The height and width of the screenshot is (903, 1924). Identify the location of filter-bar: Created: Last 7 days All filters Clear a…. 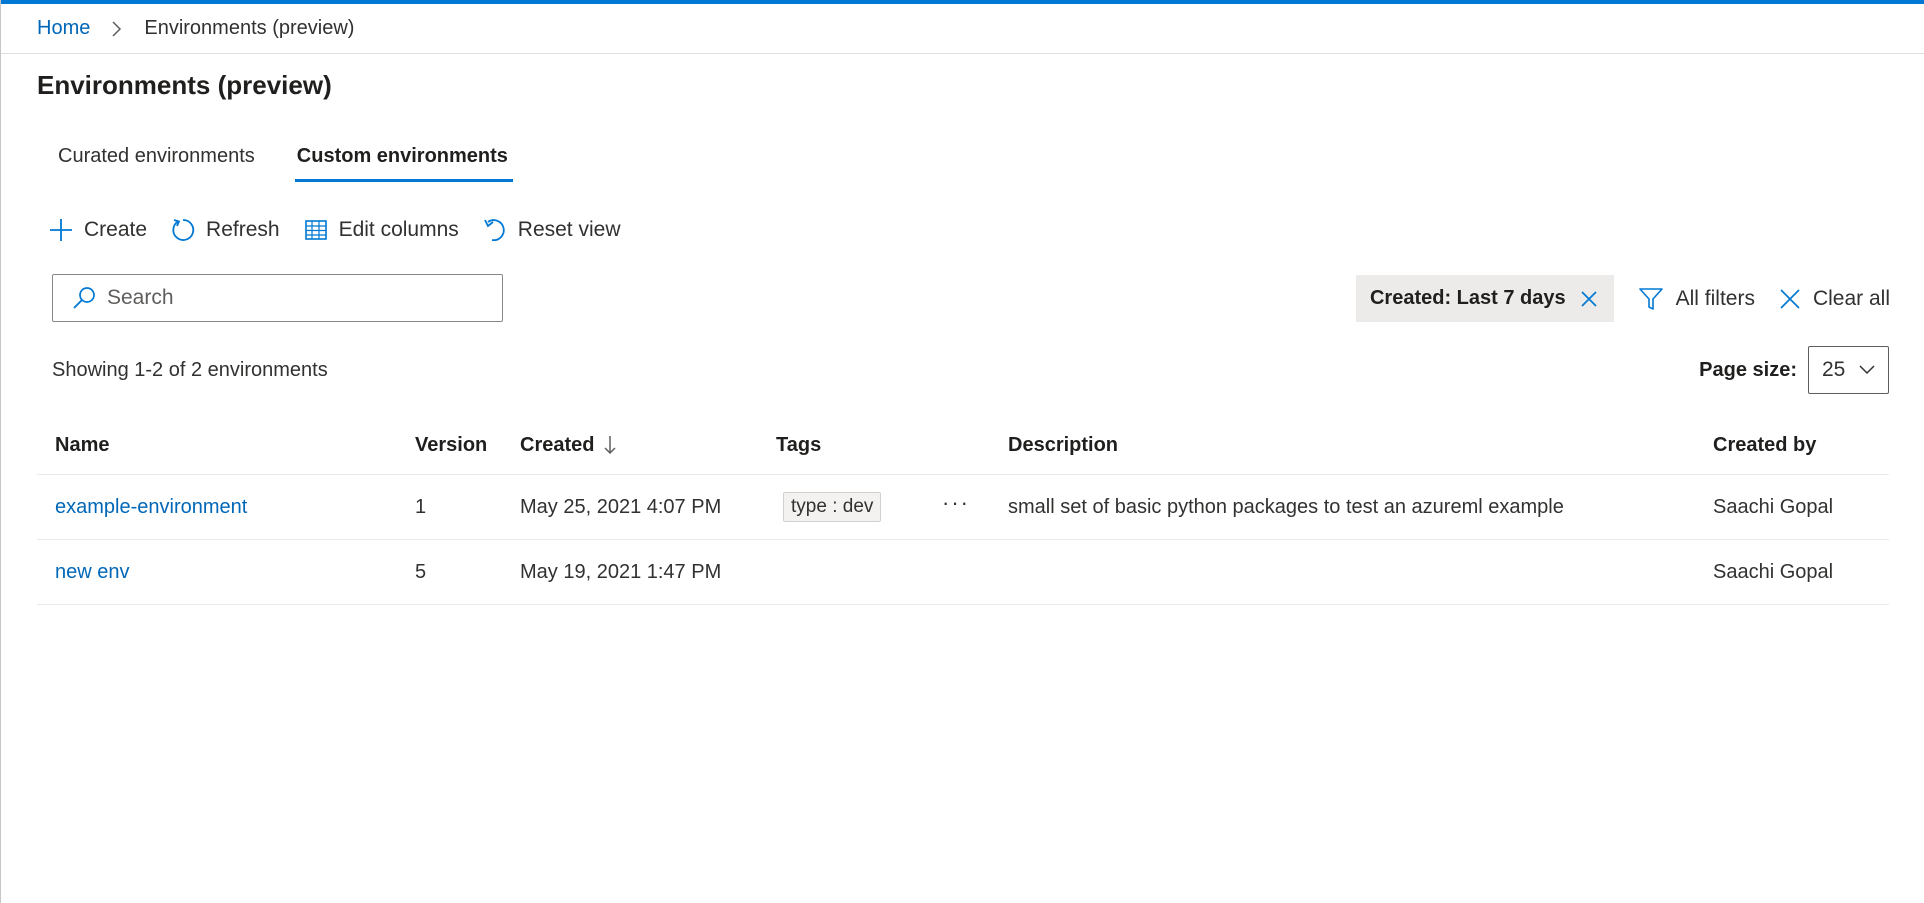
(1622, 298).